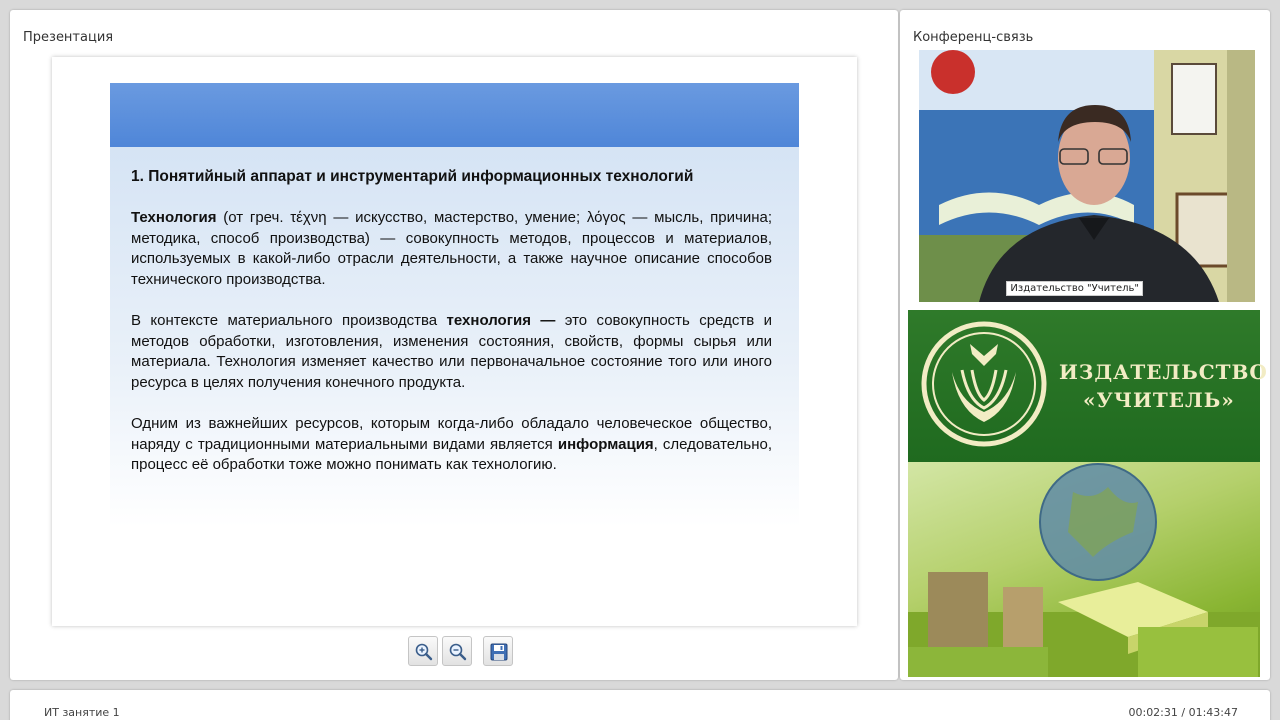 Image resolution: width=1280 pixels, height=720 pixels. I want to click on publisher-name-line1: ИЗДАТЕЛЬСТВО, so click(1163, 372).